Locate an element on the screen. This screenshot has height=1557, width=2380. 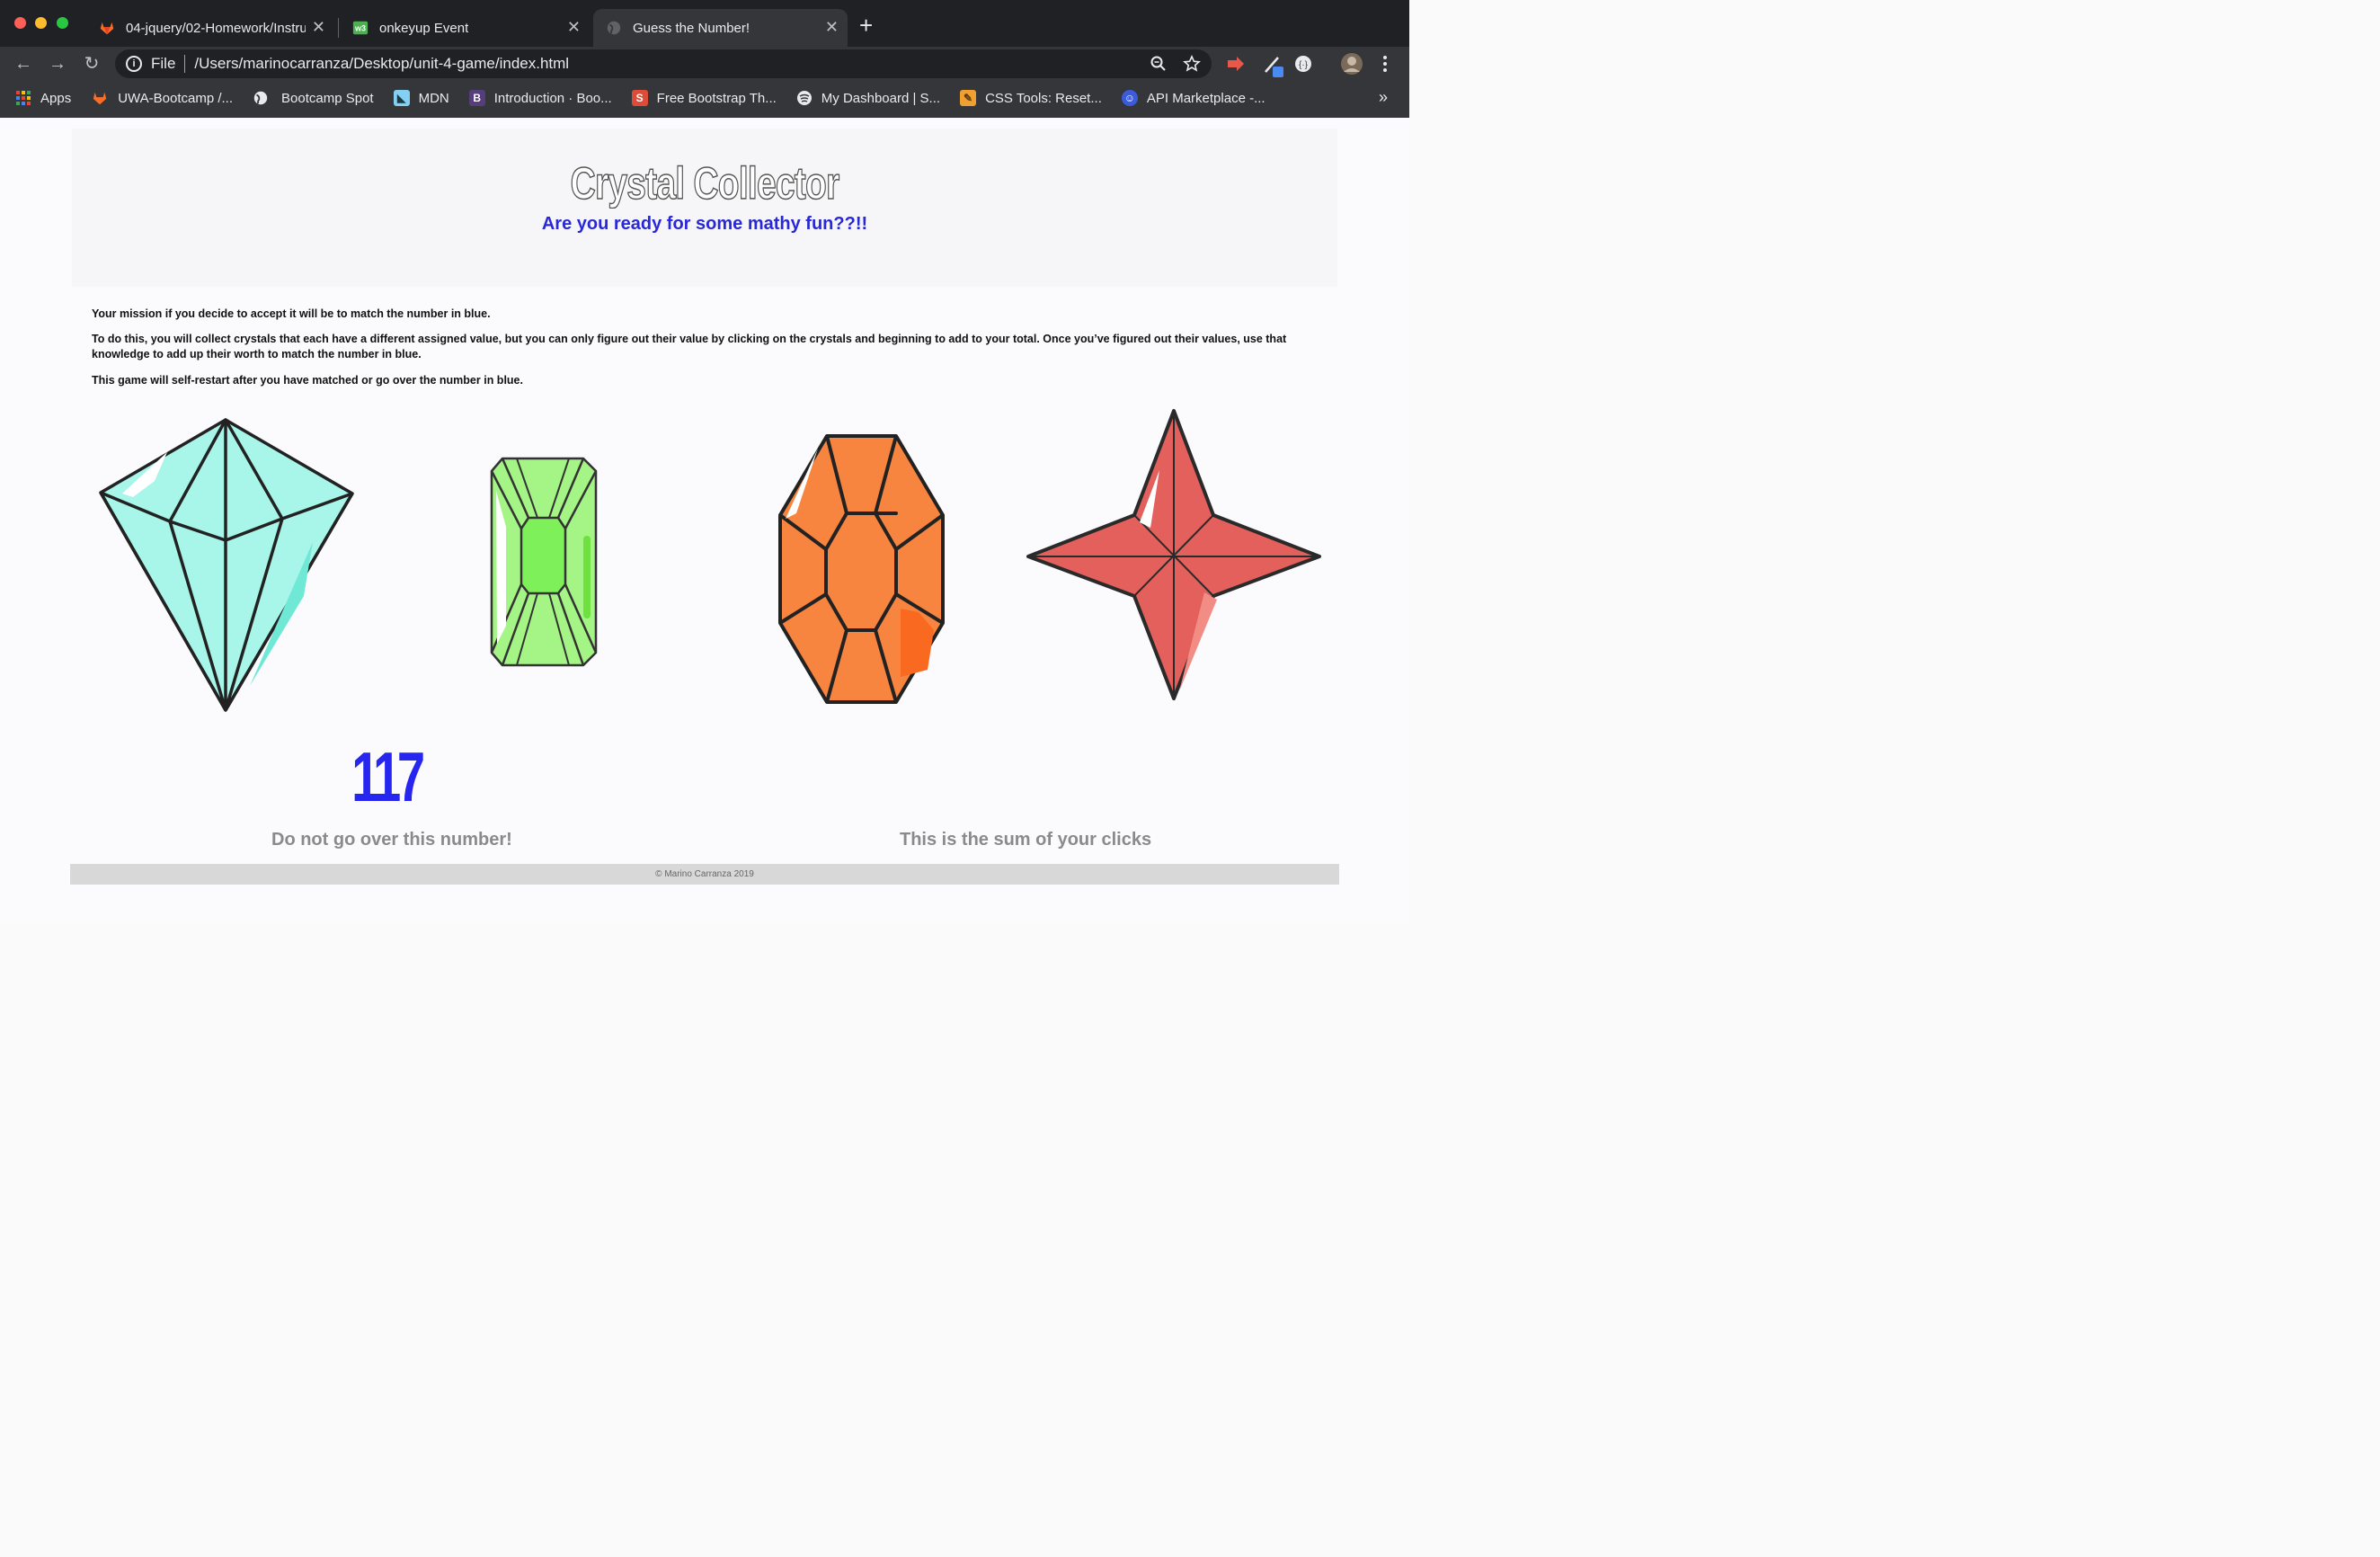
tab-onkeyup: w3 onkeyup Event ✕ is located at coordinates (465, 28).